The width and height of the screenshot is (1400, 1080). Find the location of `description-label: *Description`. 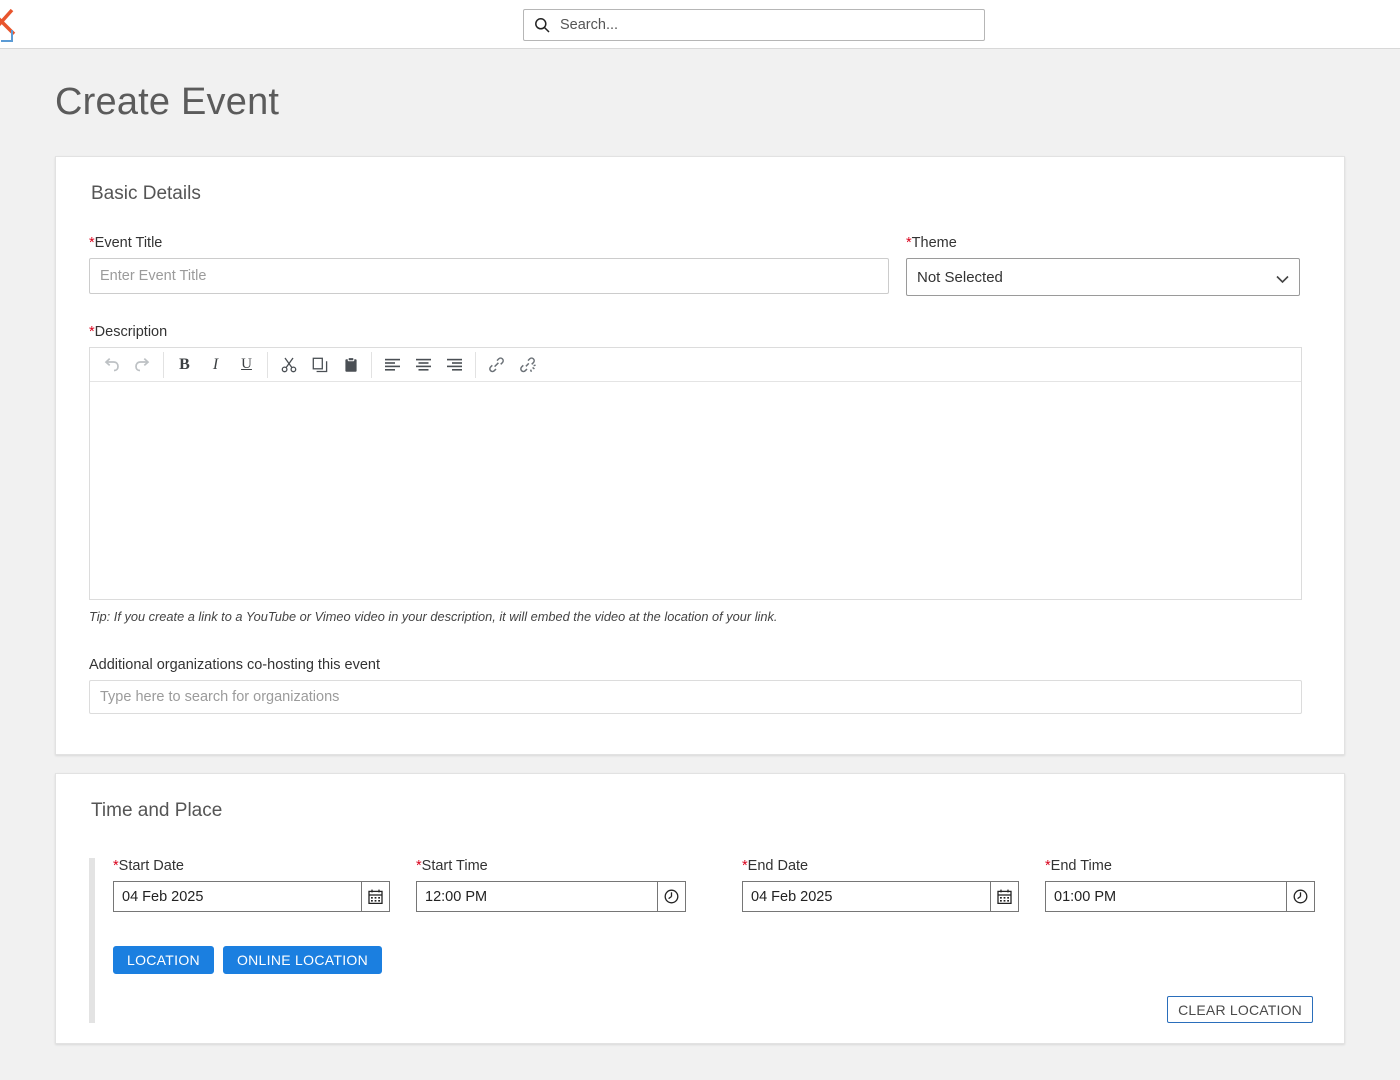

description-label: *Description is located at coordinates (700, 332).